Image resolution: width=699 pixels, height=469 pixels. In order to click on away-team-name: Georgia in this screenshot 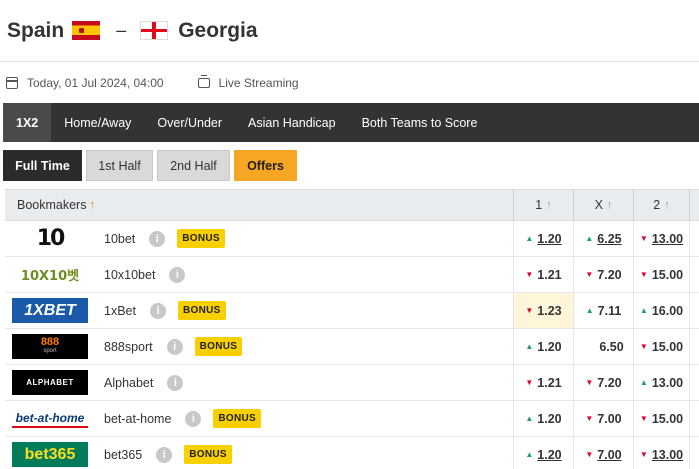, I will do `click(217, 31)`.